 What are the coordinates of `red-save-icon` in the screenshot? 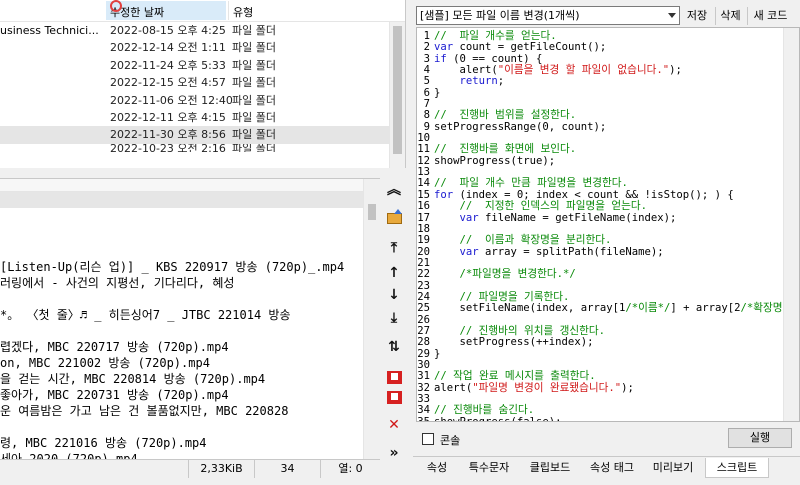 It's located at (394, 397).